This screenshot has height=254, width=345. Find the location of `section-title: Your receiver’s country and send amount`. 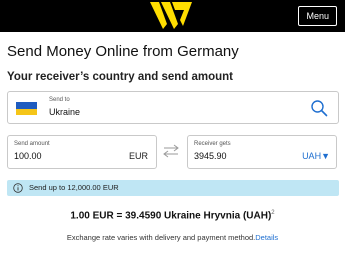

section-title: Your receiver’s country and send amount is located at coordinates (120, 77).